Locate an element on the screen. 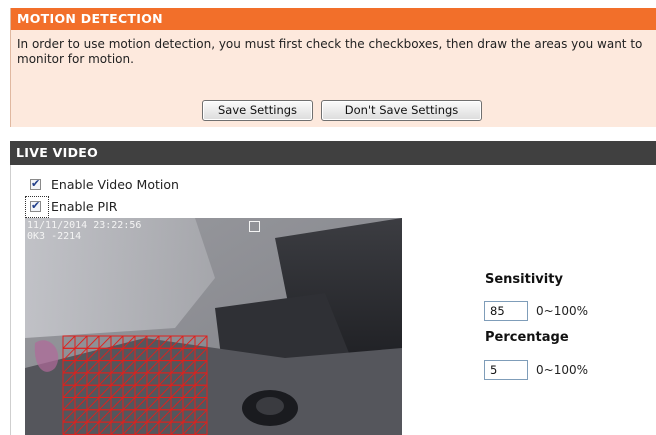 This screenshot has height=435, width=656. percentage-label: Percentage is located at coordinates (527, 337).